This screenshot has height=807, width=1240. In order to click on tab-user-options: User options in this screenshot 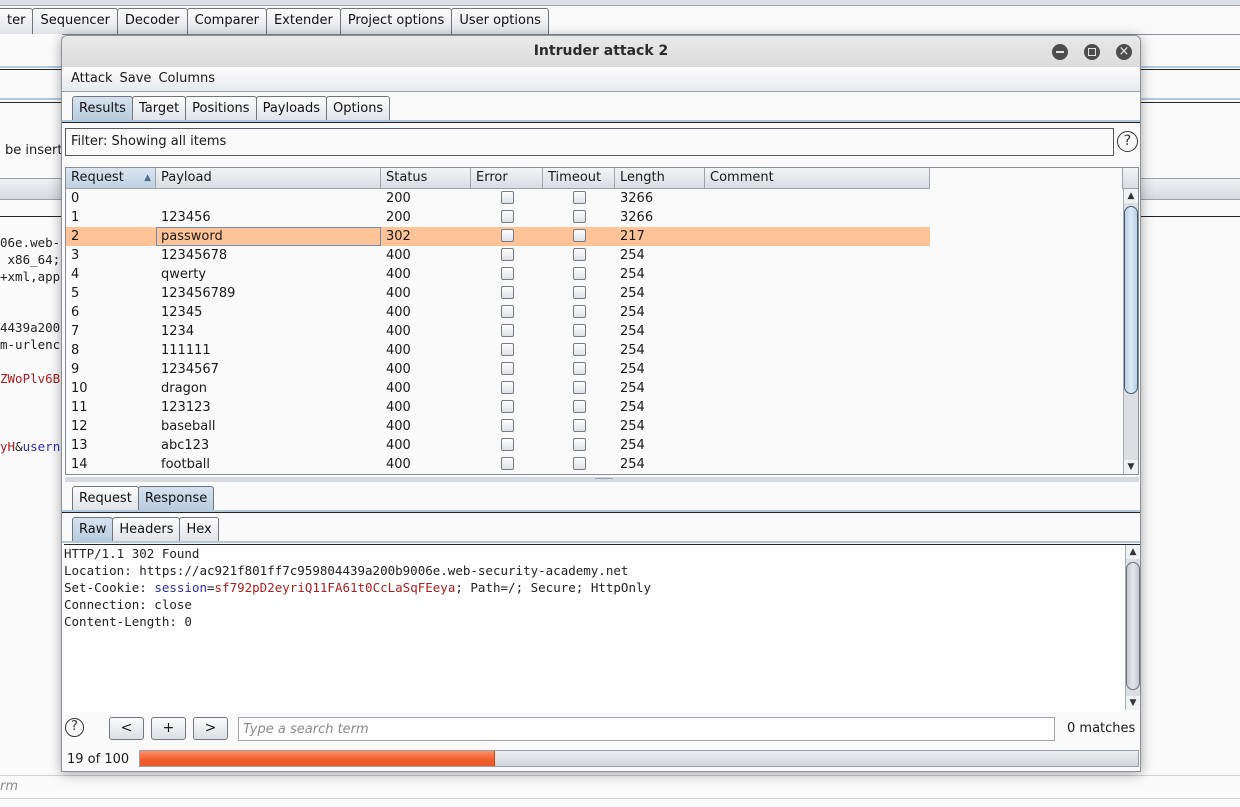, I will do `click(500, 21)`.